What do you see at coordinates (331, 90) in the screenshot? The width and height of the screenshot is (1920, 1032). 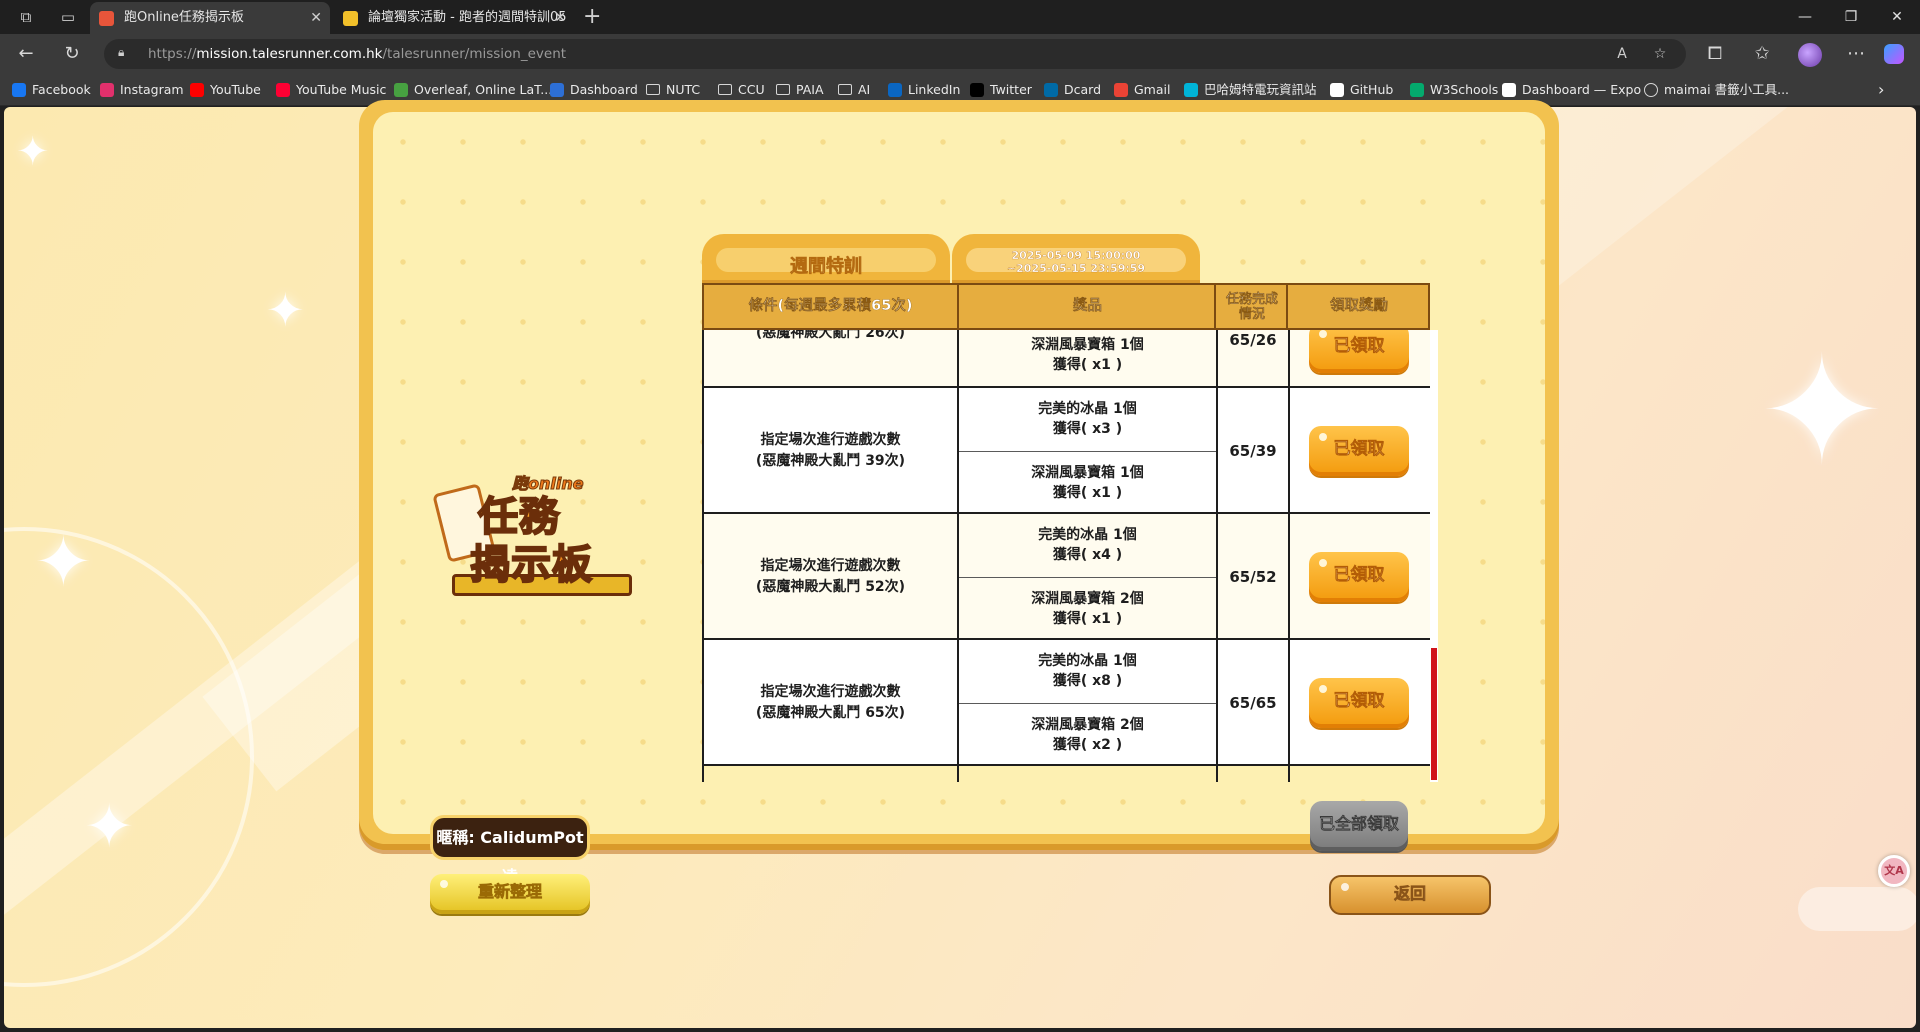 I see `bookmark-item: YouTube Music` at bounding box center [331, 90].